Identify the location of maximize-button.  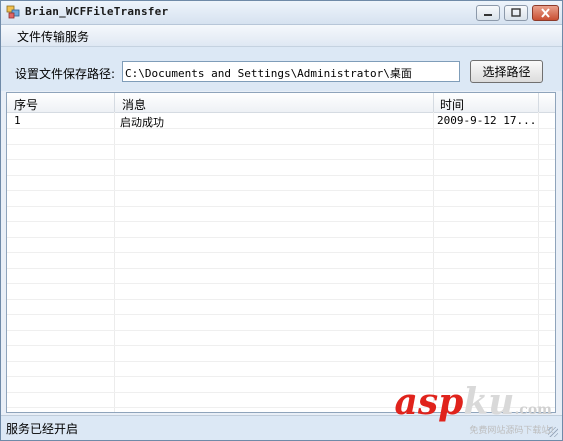
(516, 13).